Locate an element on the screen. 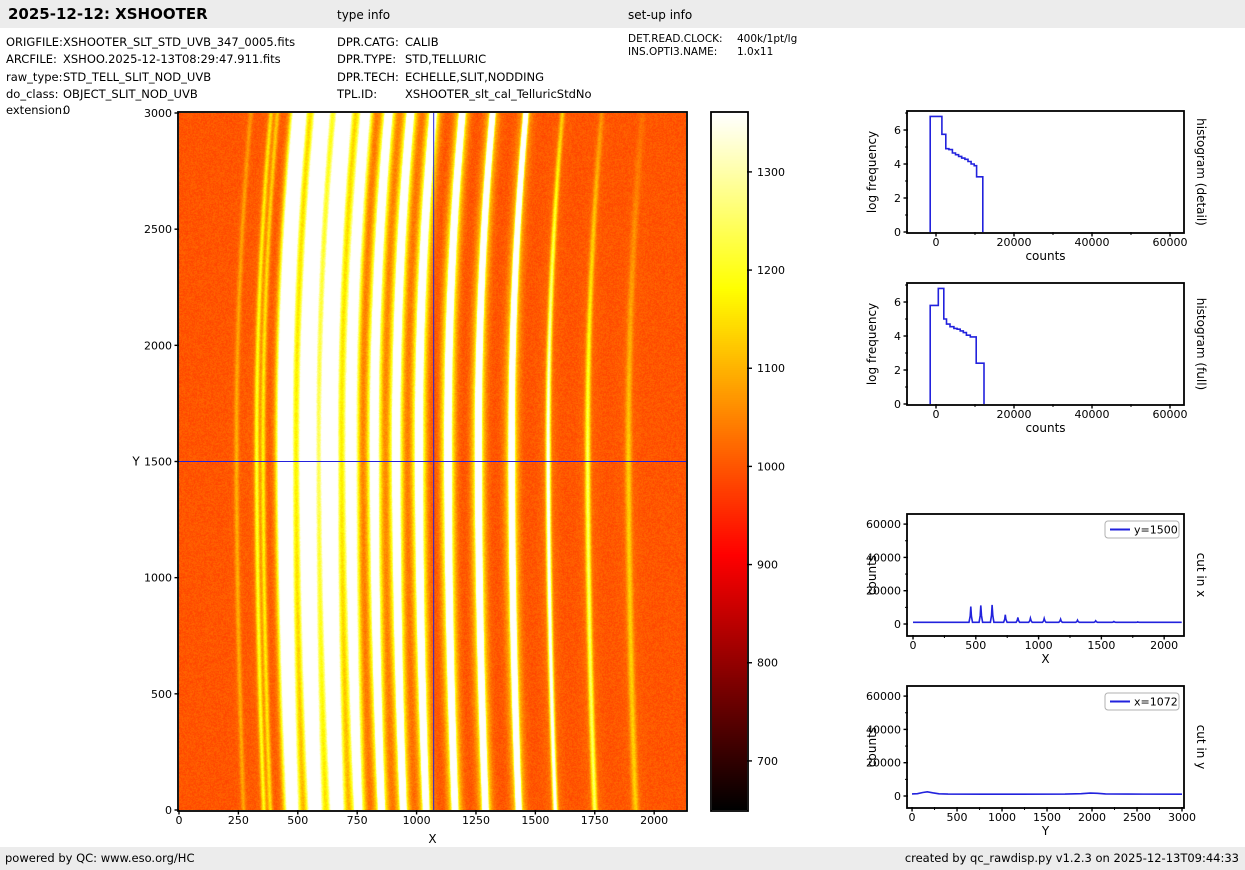  meta-row-dprcatg: DPR.CATG: CALIB is located at coordinates (388, 42).